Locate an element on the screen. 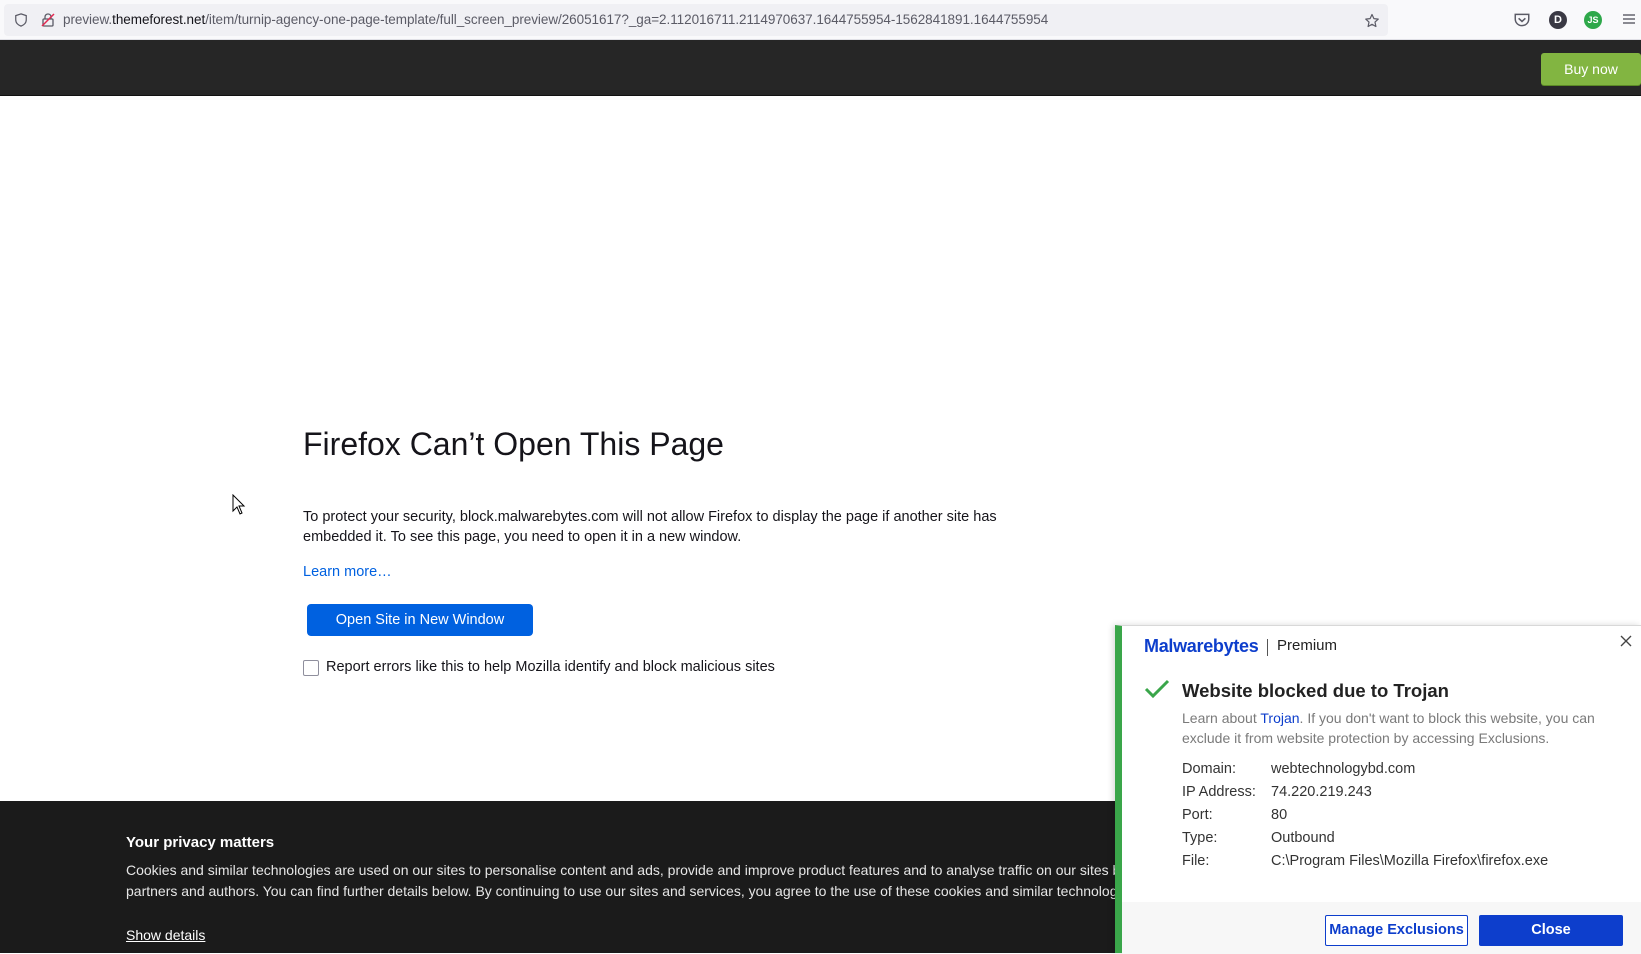 This screenshot has width=1641, height=954. extension-icon: JS is located at coordinates (1593, 20).